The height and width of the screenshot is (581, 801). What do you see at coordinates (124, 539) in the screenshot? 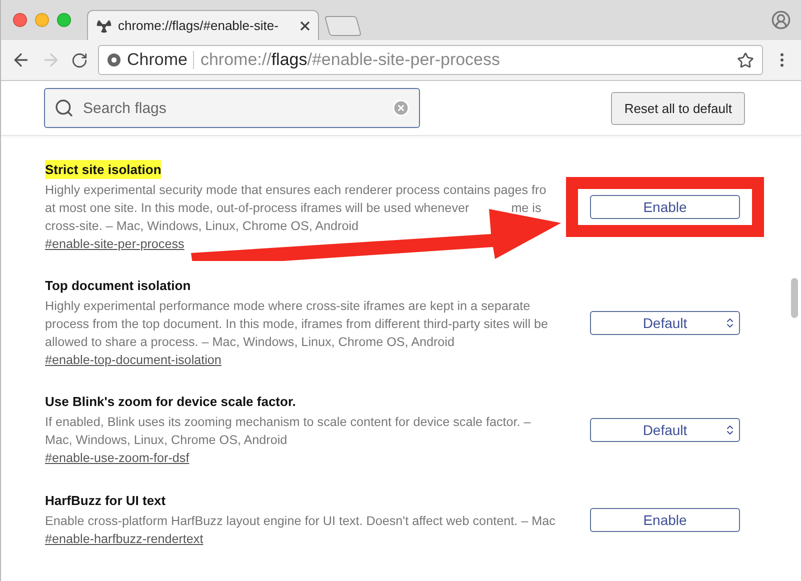
I see `flag-link: #enable-harfbuzz-rendertext` at bounding box center [124, 539].